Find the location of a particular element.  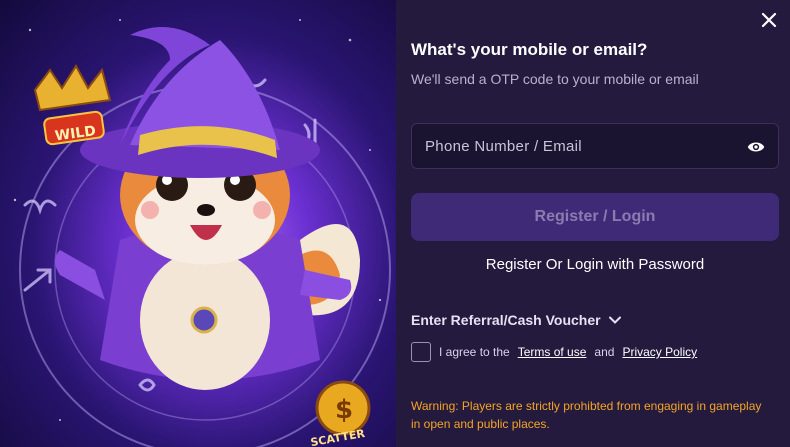

scatter-coin-badge: $ SCATTER is located at coordinates (340, 413).